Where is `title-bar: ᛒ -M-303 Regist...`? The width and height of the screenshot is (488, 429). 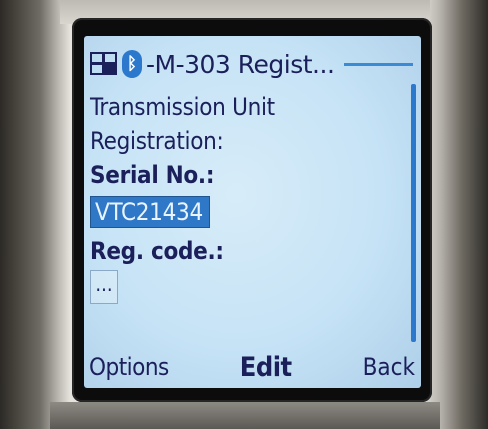 title-bar: ᛒ -M-303 Regist... is located at coordinates (255, 64).